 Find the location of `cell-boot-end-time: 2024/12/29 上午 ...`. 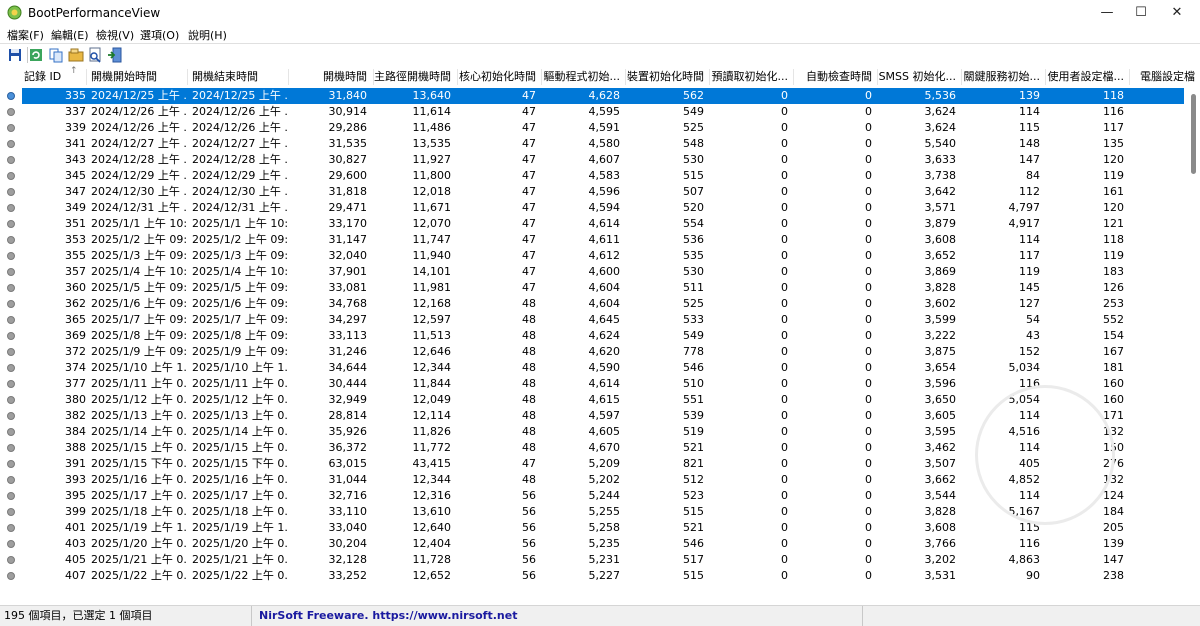

cell-boot-end-time: 2024/12/29 上午 ... is located at coordinates (240, 175).